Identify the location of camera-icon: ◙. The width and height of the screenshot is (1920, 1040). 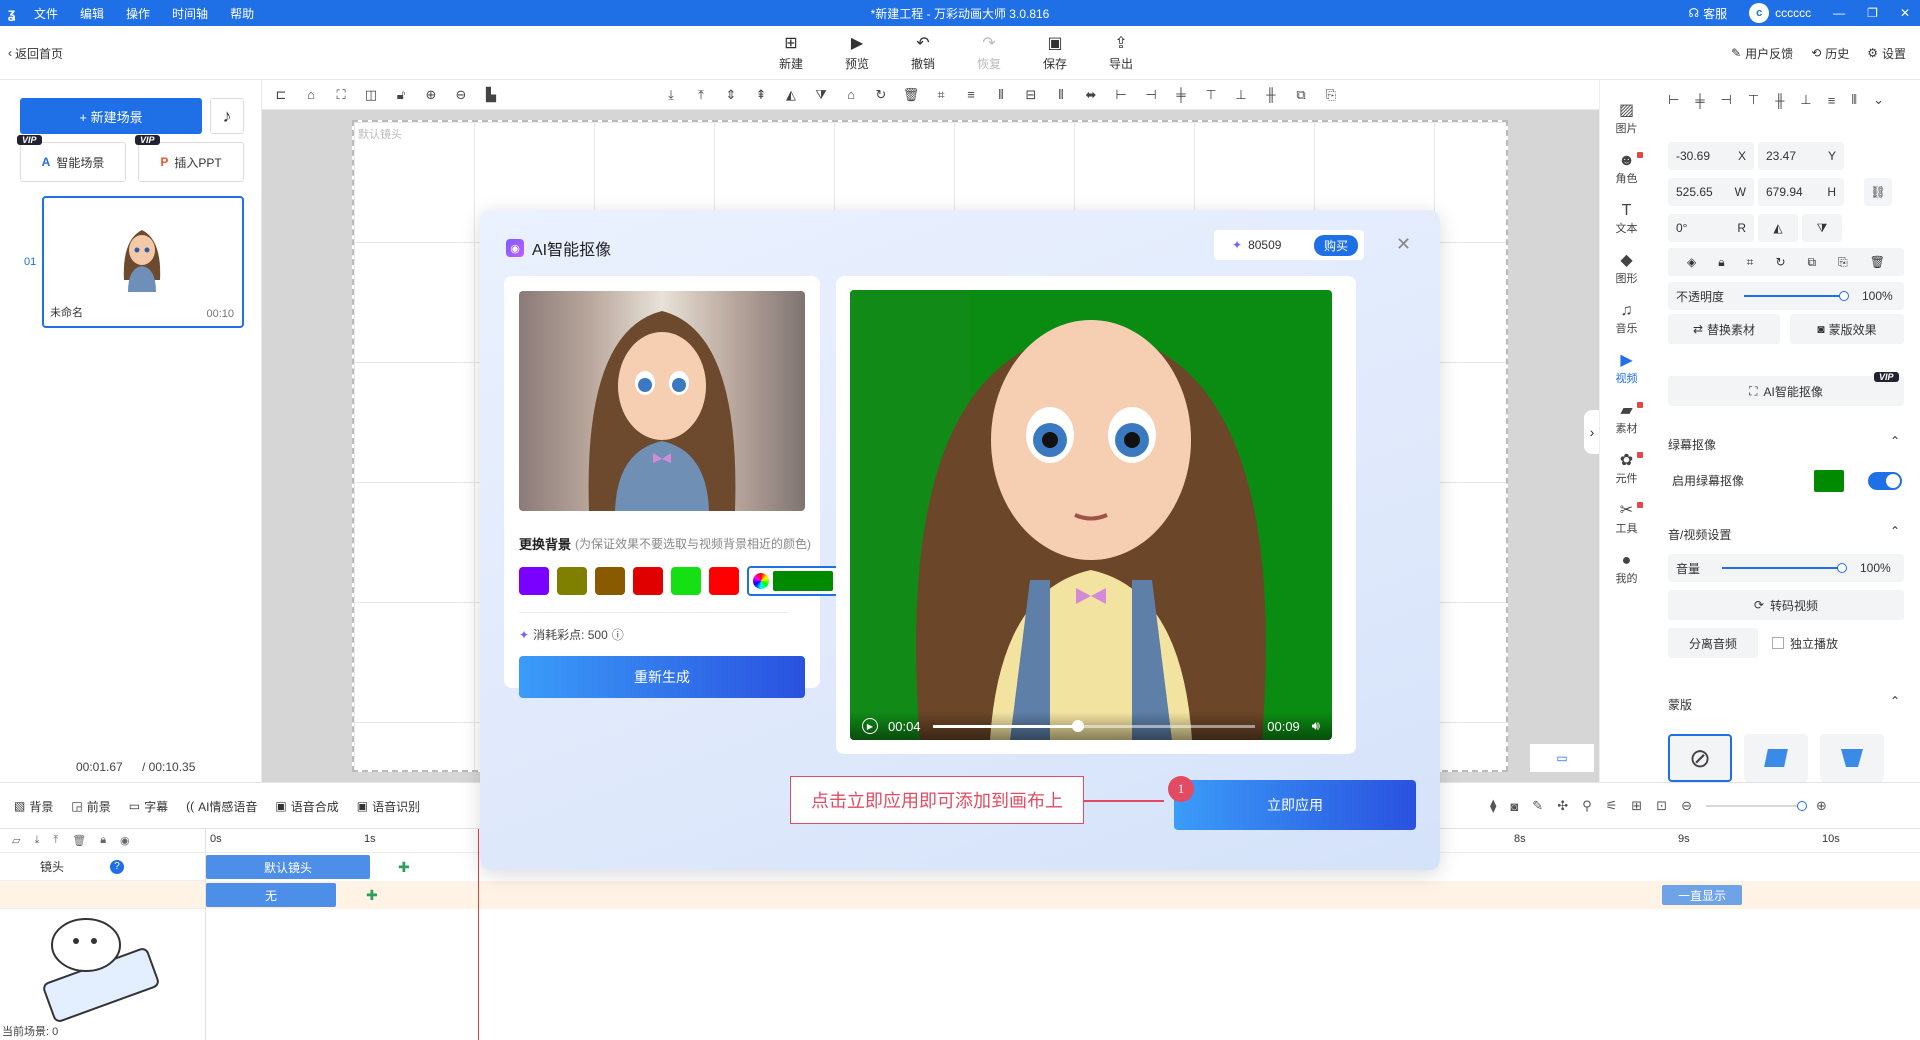
(1514, 806).